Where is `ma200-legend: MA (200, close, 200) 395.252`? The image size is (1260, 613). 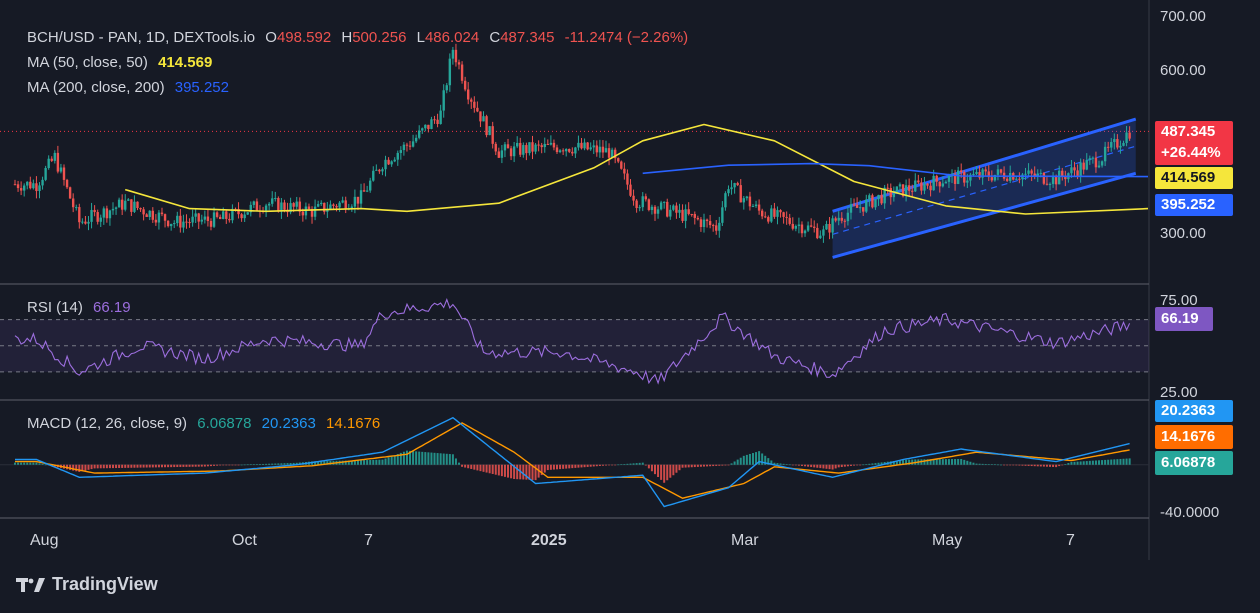
ma200-legend: MA (200, close, 200) 395.252 is located at coordinates (131, 87).